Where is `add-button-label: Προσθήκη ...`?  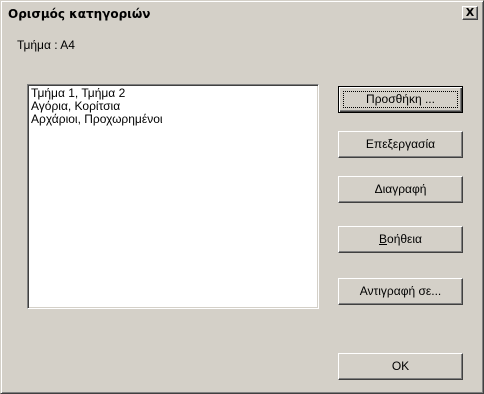
add-button-label: Προσθήκη ... is located at coordinates (400, 99).